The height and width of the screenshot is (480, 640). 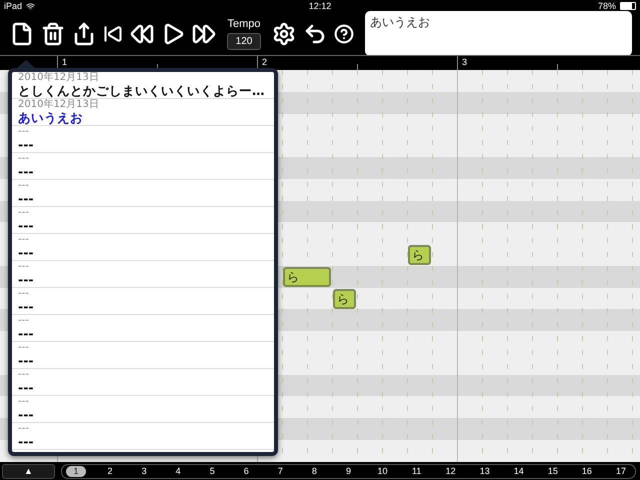 What do you see at coordinates (607, 6) in the screenshot?
I see `battery-percent: 78%` at bounding box center [607, 6].